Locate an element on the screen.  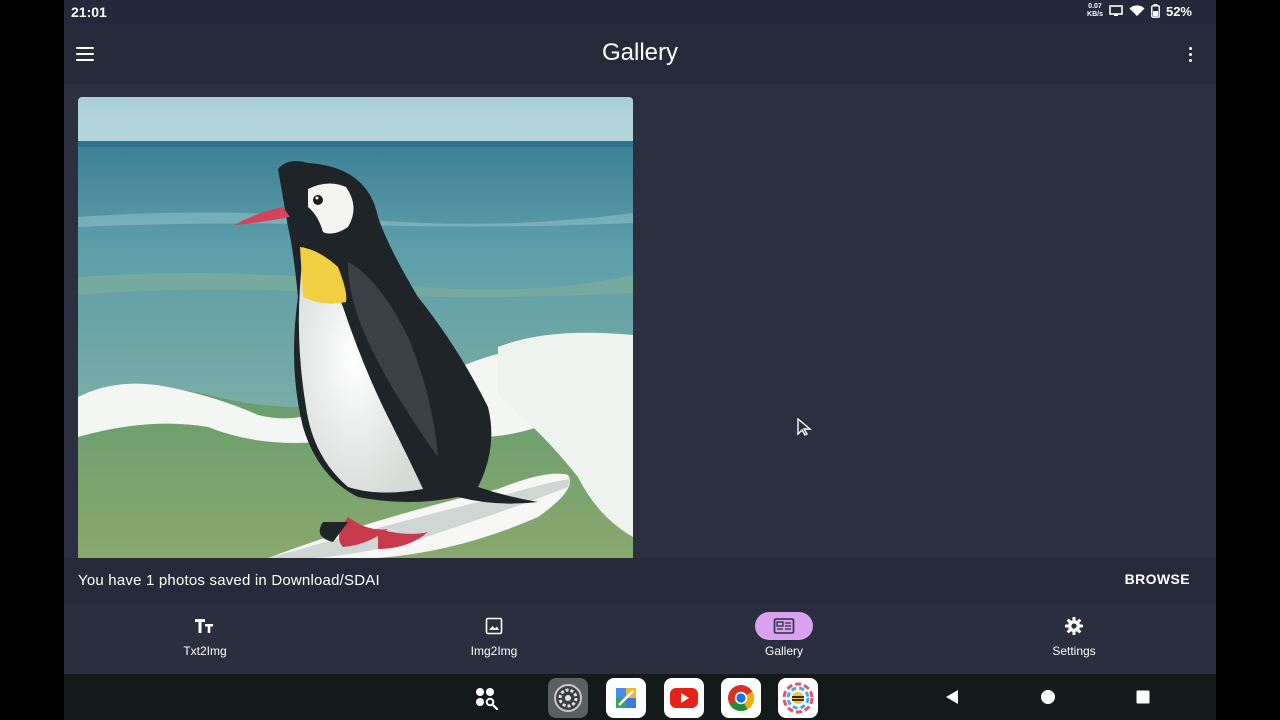
recents-icon is located at coordinates (1143, 697).